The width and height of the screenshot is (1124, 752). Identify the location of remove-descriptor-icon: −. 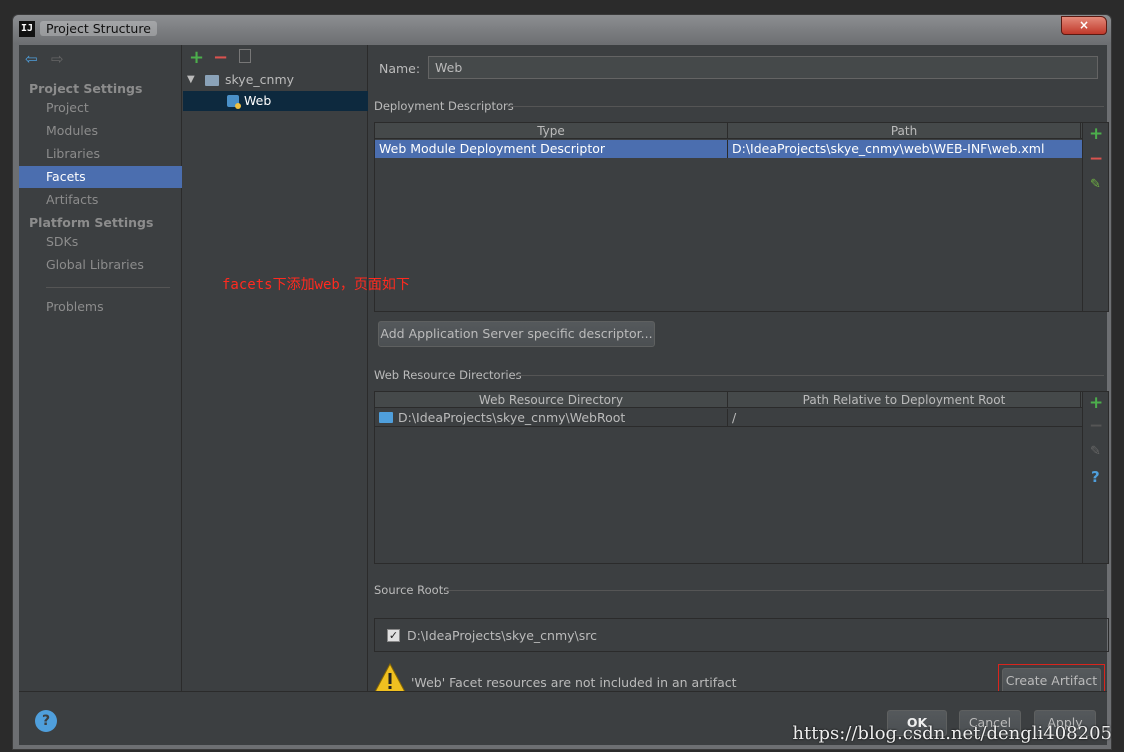
(1096, 159).